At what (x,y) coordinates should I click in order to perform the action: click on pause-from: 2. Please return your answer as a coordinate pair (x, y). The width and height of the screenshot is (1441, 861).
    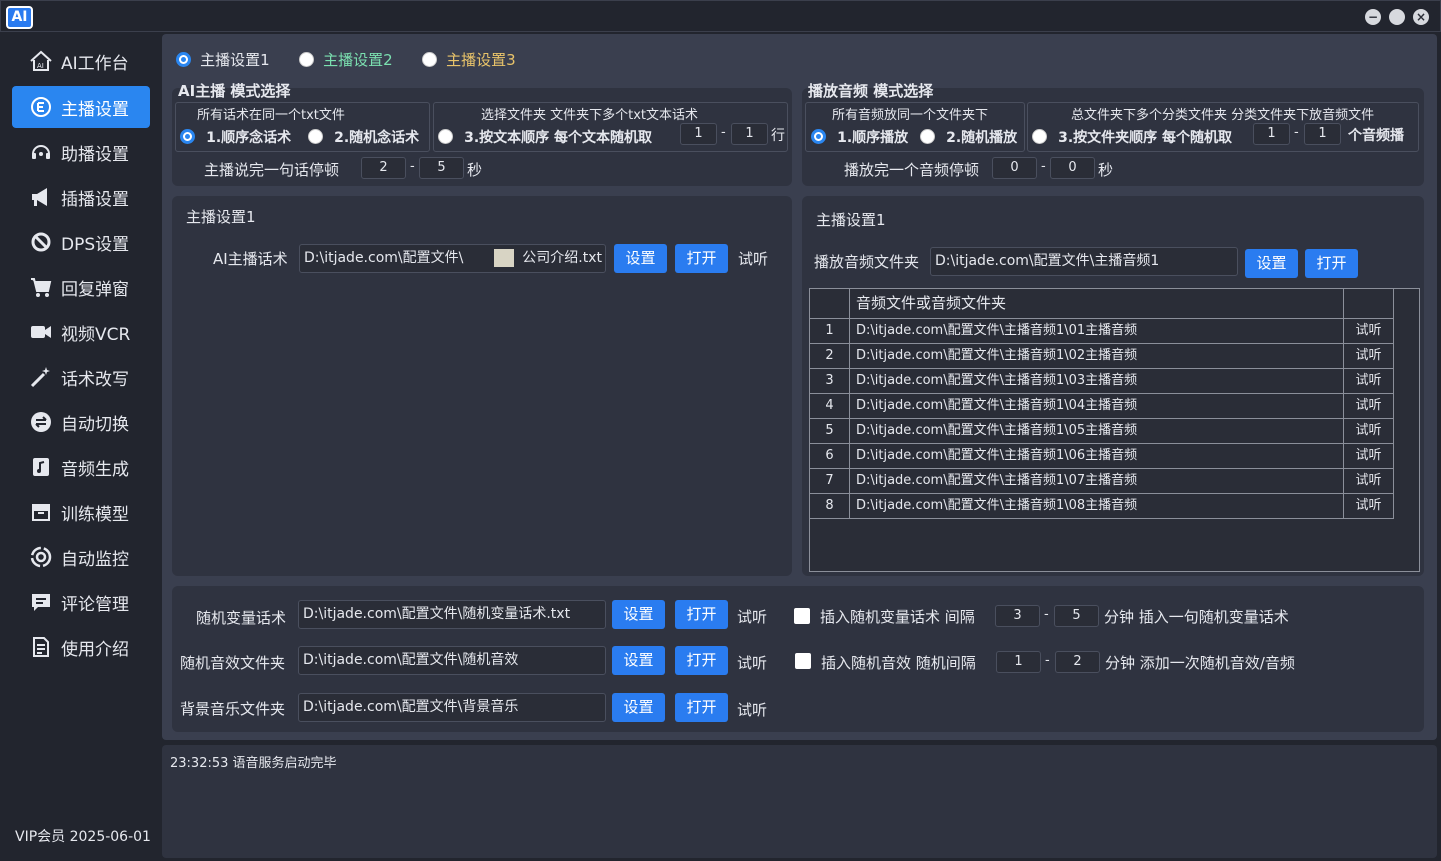
    Looking at the image, I should click on (383, 168).